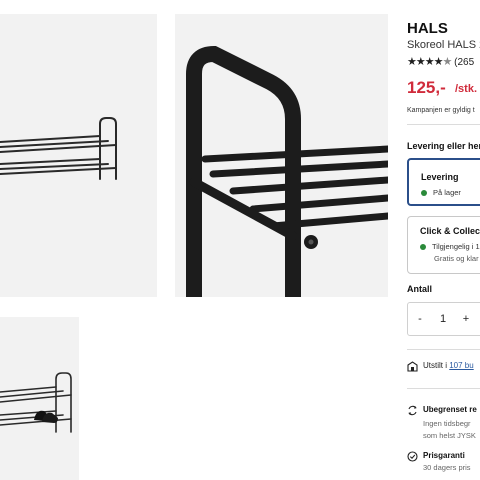 This screenshot has width=480, height=480. I want to click on price-unit: /stk., so click(466, 89).